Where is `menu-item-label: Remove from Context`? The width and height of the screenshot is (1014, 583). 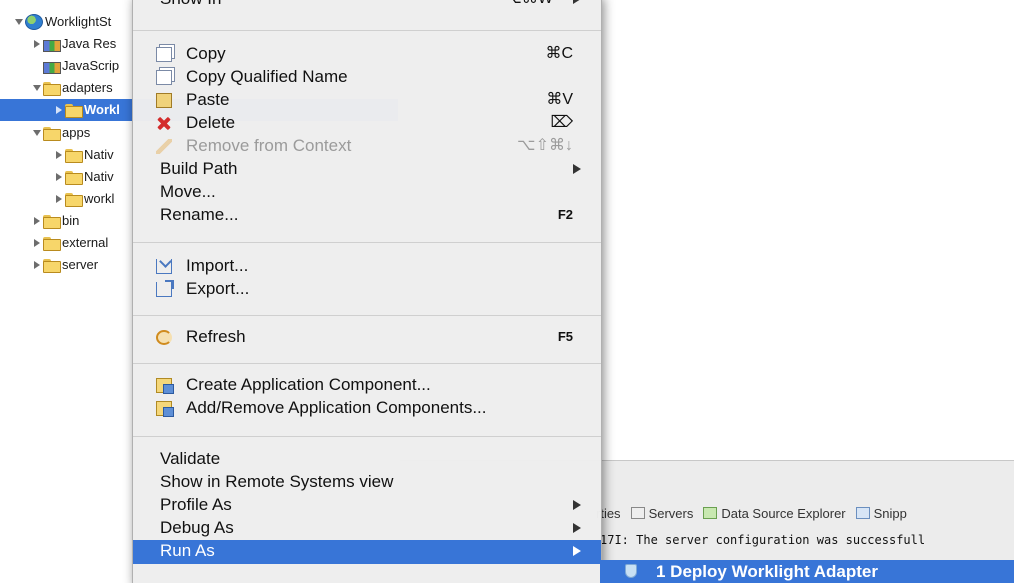
menu-item-label: Remove from Context is located at coordinates (269, 145).